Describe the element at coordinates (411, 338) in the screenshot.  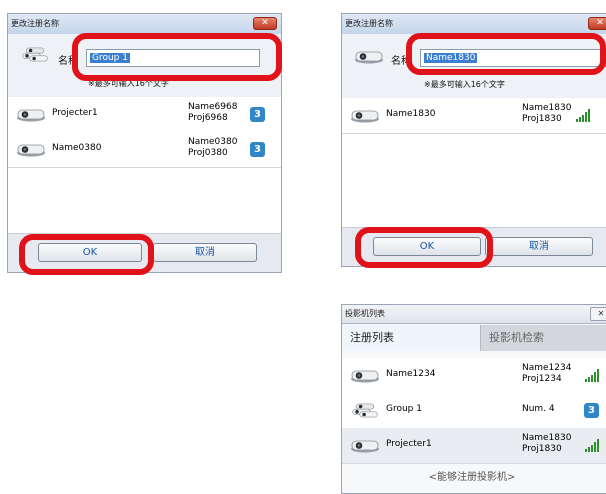
I see `tab-registered-list: 注册列表` at that location.